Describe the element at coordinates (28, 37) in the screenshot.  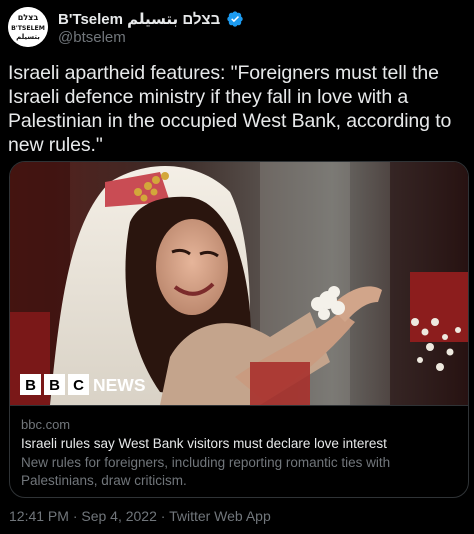
I see `avatar-text-bottom: بتسيلم` at that location.